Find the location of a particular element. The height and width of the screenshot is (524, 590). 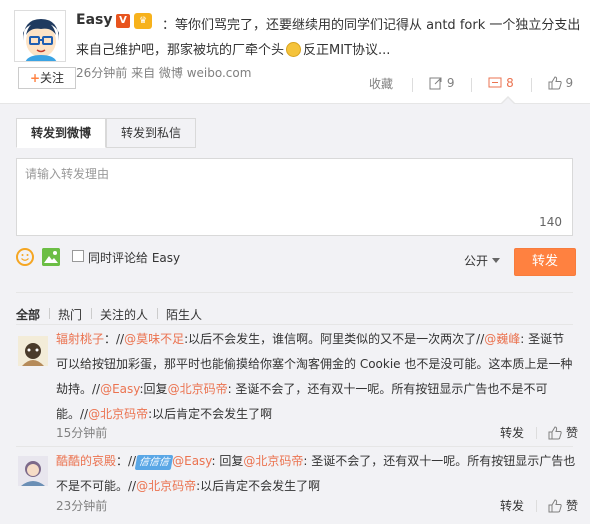

post-author-name: Easy is located at coordinates (94, 20).